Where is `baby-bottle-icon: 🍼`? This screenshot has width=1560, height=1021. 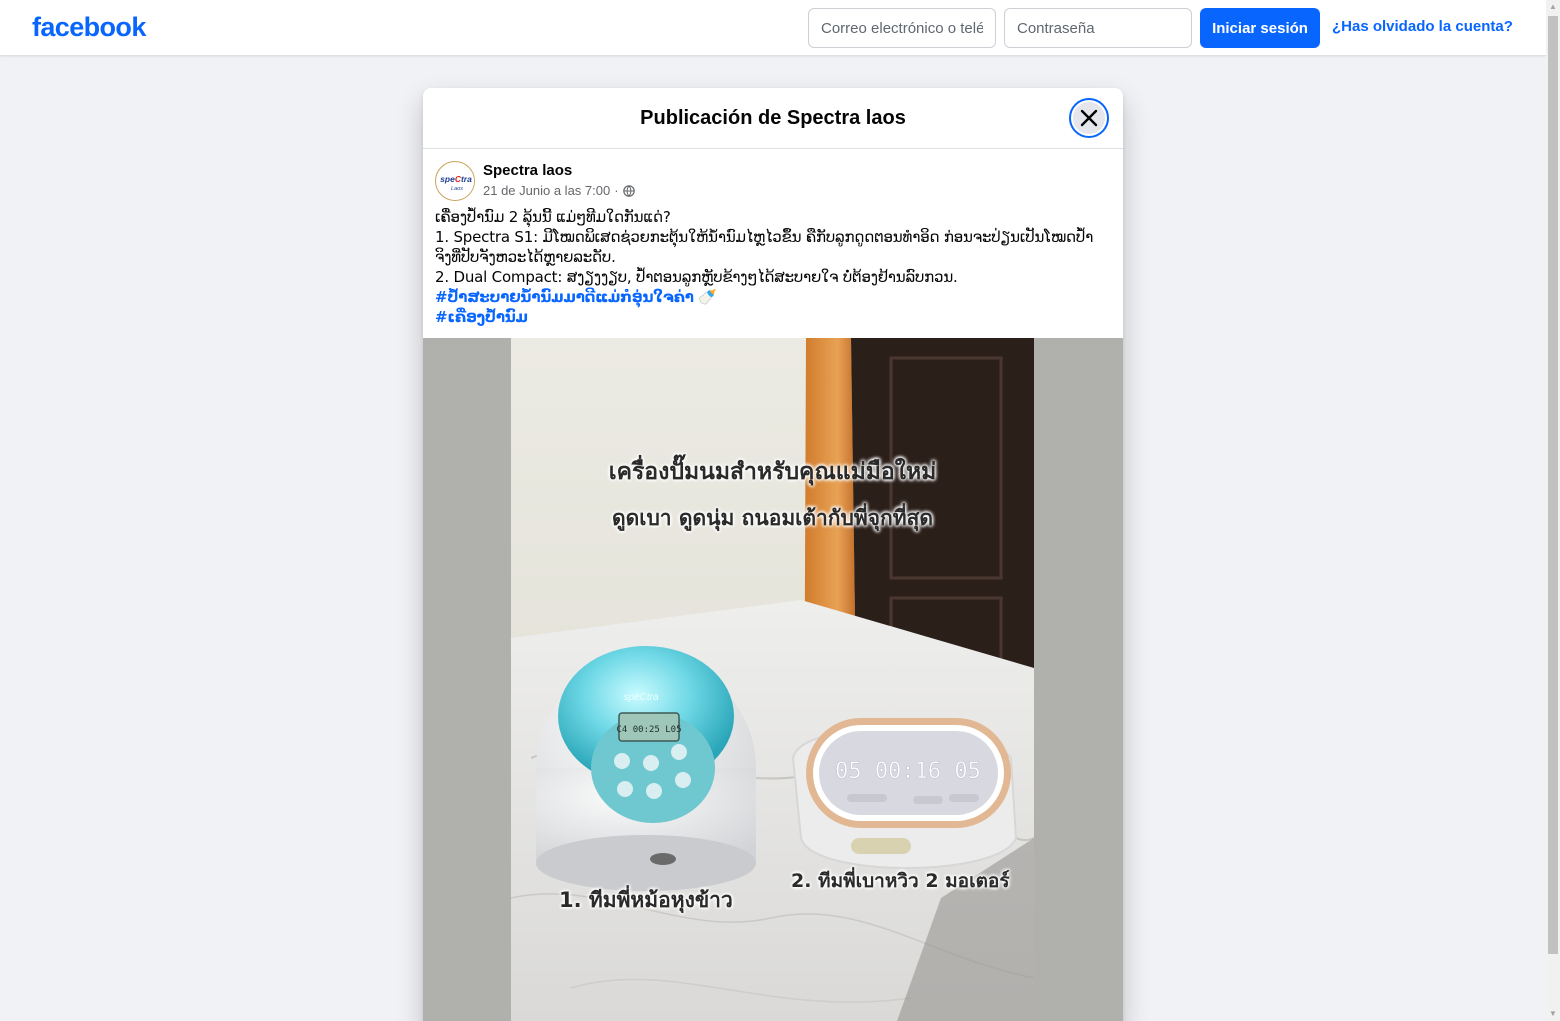
baby-bottle-icon: 🍼 is located at coordinates (707, 297).